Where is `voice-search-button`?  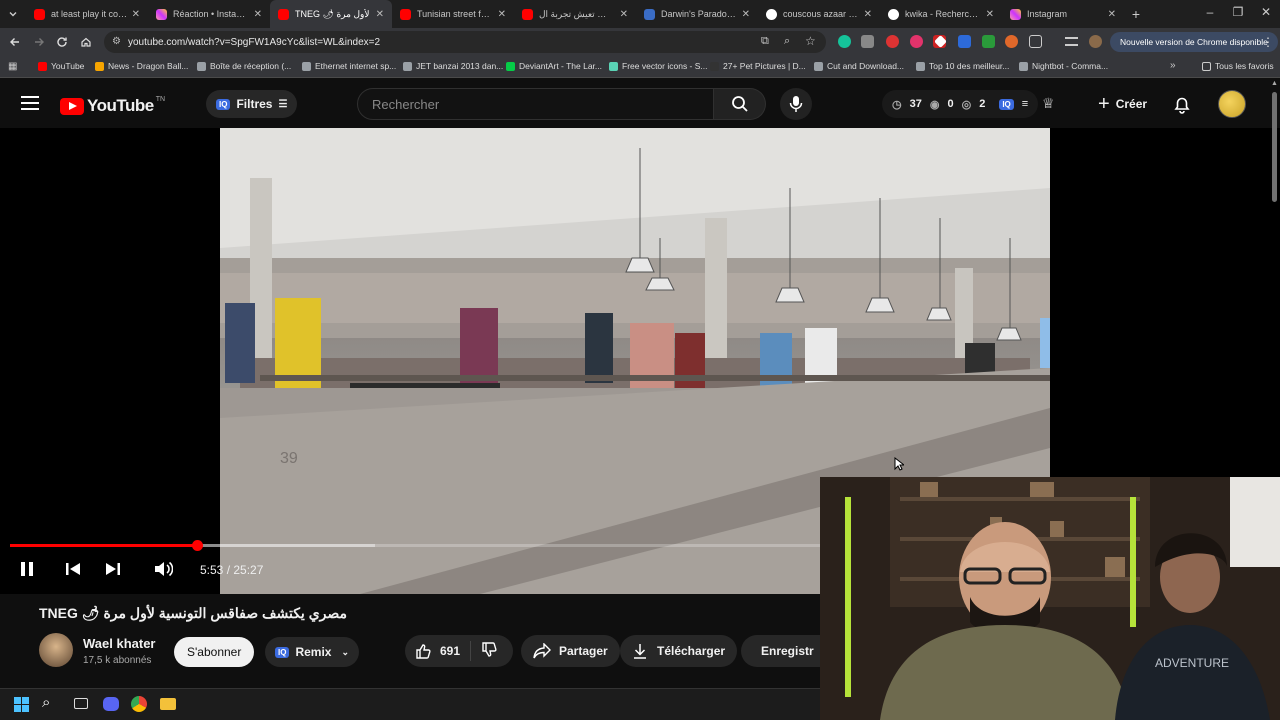 voice-search-button is located at coordinates (796, 104).